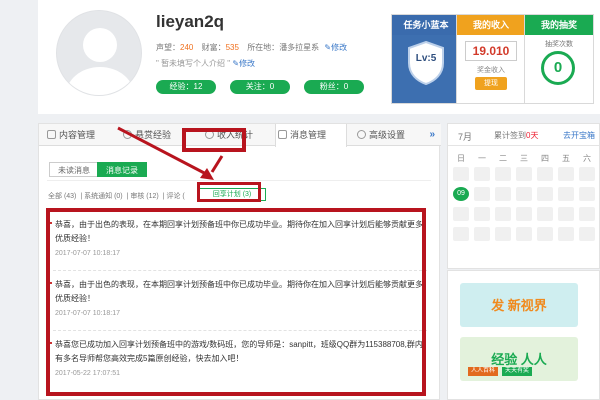 The image size is (600, 400). I want to click on banner-text: 经验 人人, so click(519, 359).